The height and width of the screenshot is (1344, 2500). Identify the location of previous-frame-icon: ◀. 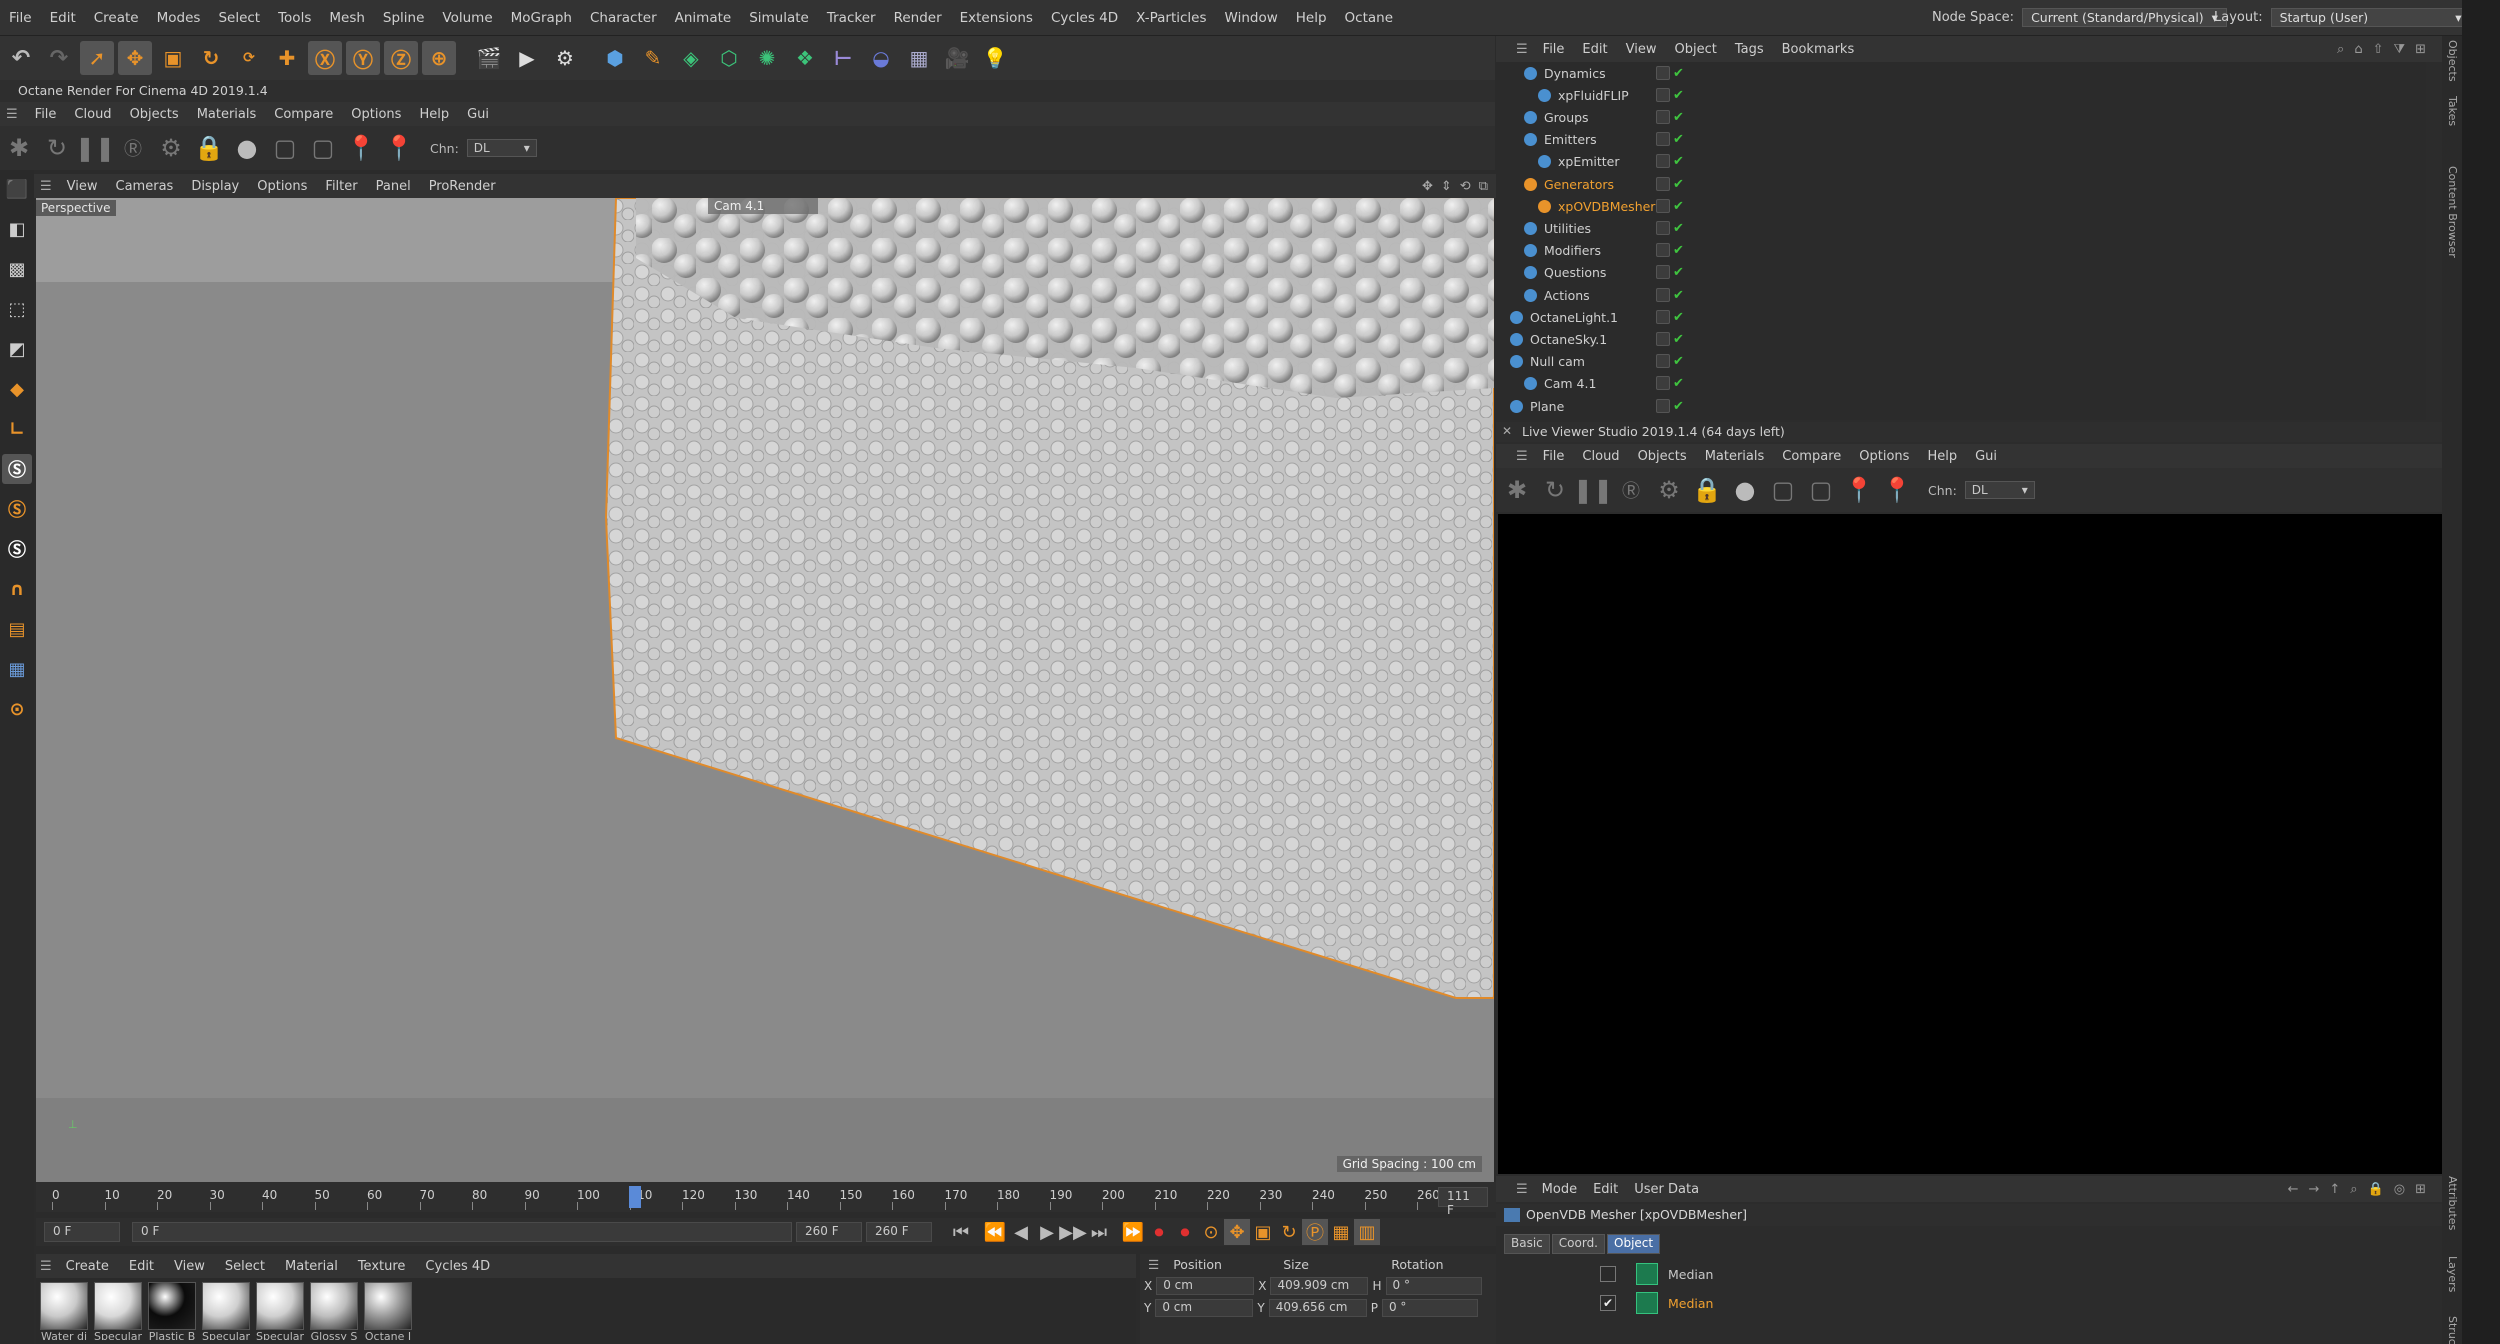
(1021, 1232).